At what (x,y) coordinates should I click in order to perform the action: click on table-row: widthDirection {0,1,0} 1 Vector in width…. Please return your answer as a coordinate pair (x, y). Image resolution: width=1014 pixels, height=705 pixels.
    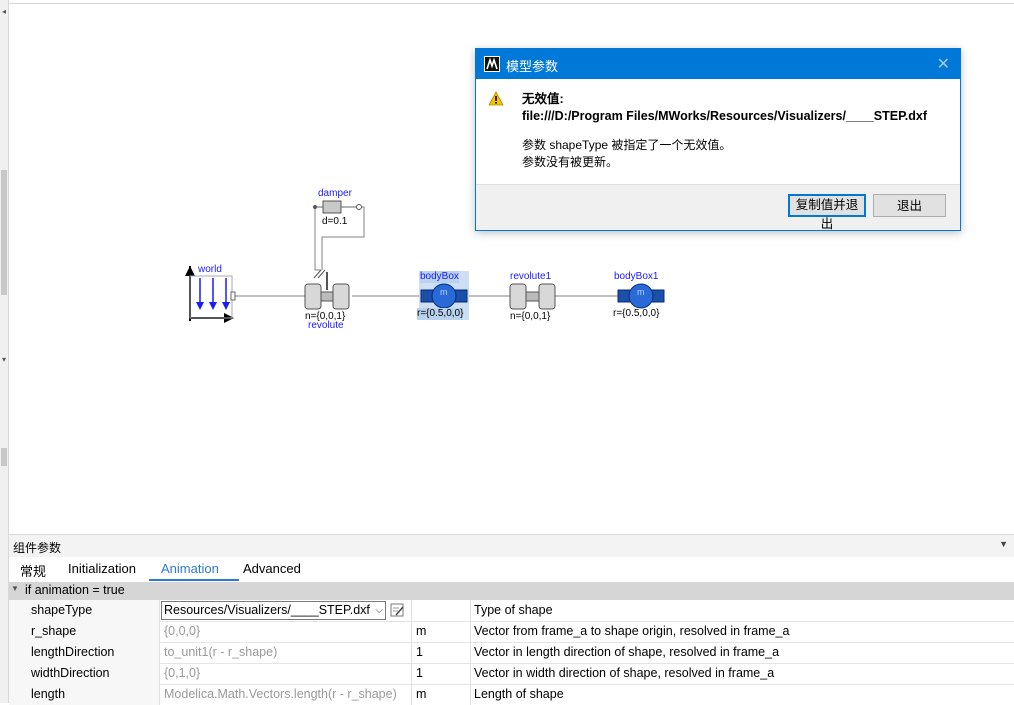
    Looking at the image, I should click on (511, 674).